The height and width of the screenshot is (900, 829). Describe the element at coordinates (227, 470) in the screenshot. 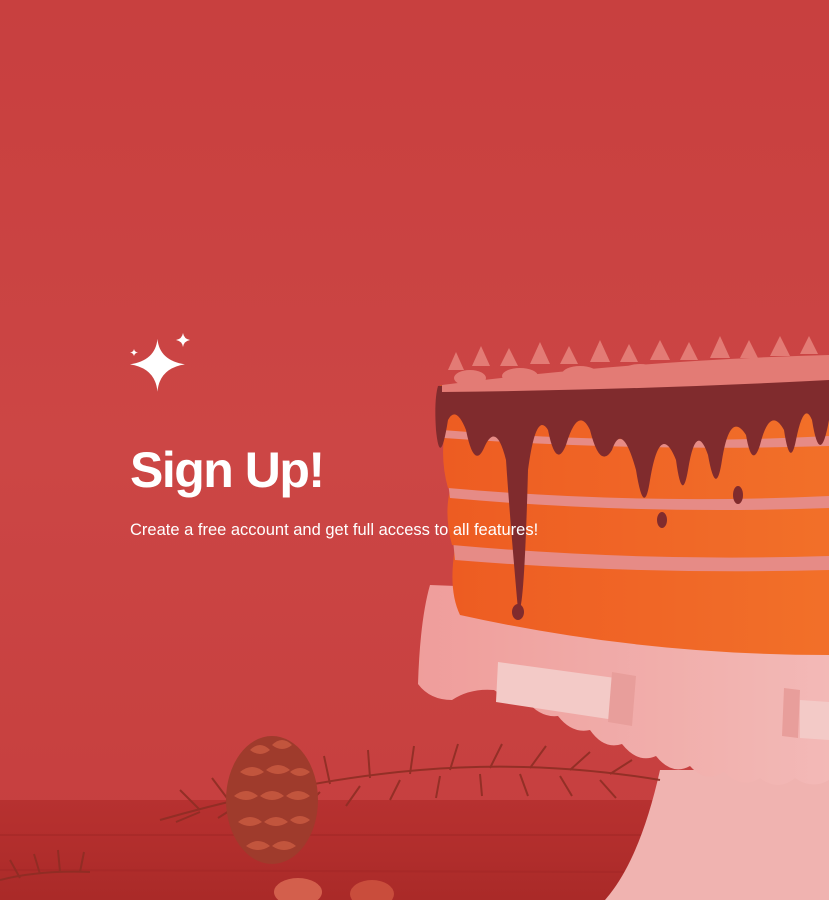

I see `page-title: Sign Up!` at that location.